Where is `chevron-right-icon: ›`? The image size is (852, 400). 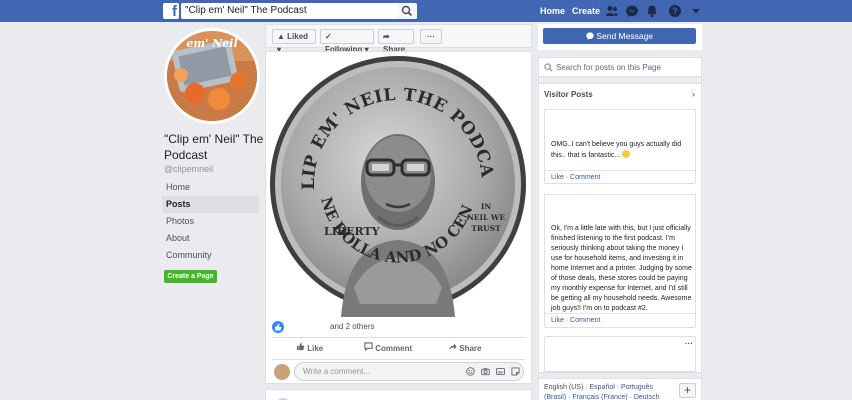 chevron-right-icon: › is located at coordinates (693, 94).